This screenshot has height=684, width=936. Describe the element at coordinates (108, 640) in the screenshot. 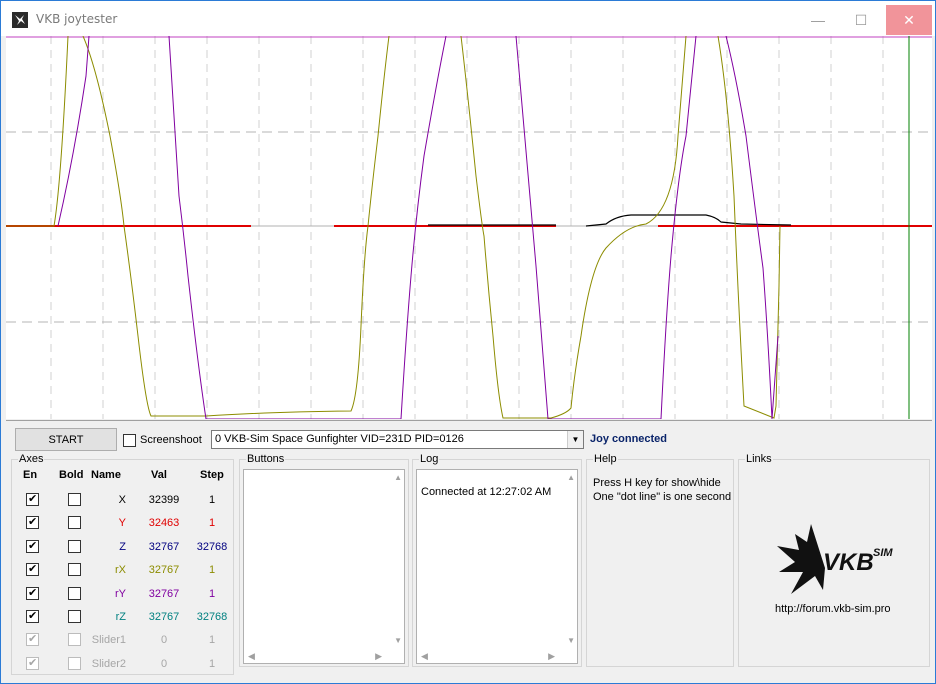

I see `axis-name: Slider1` at that location.